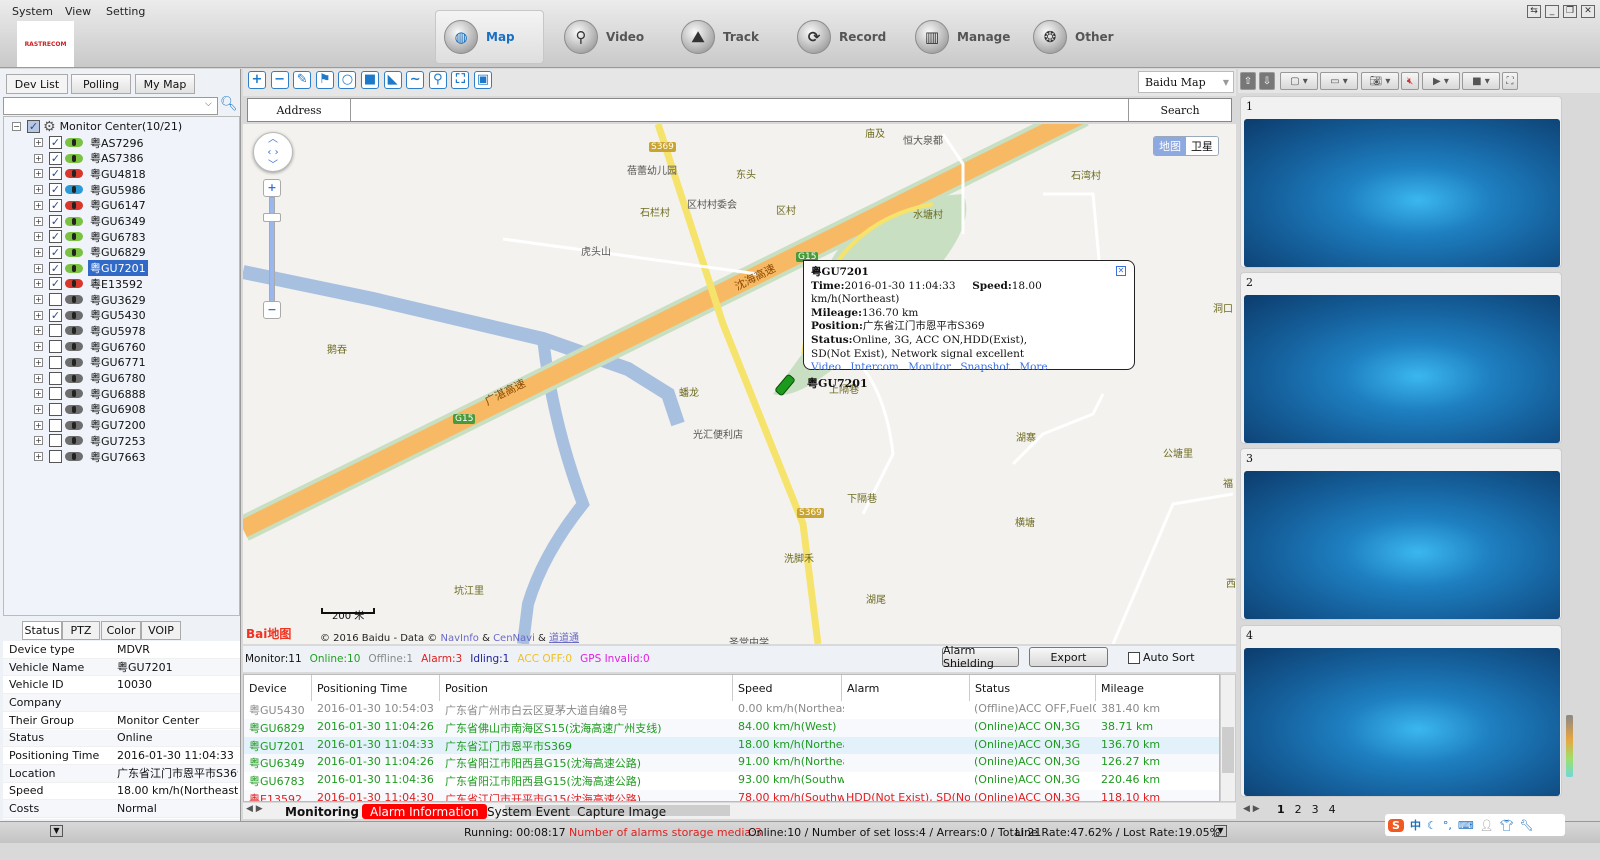 This screenshot has height=860, width=1600. What do you see at coordinates (33, 126) in the screenshot?
I see `root-checkbox: ✓` at bounding box center [33, 126].